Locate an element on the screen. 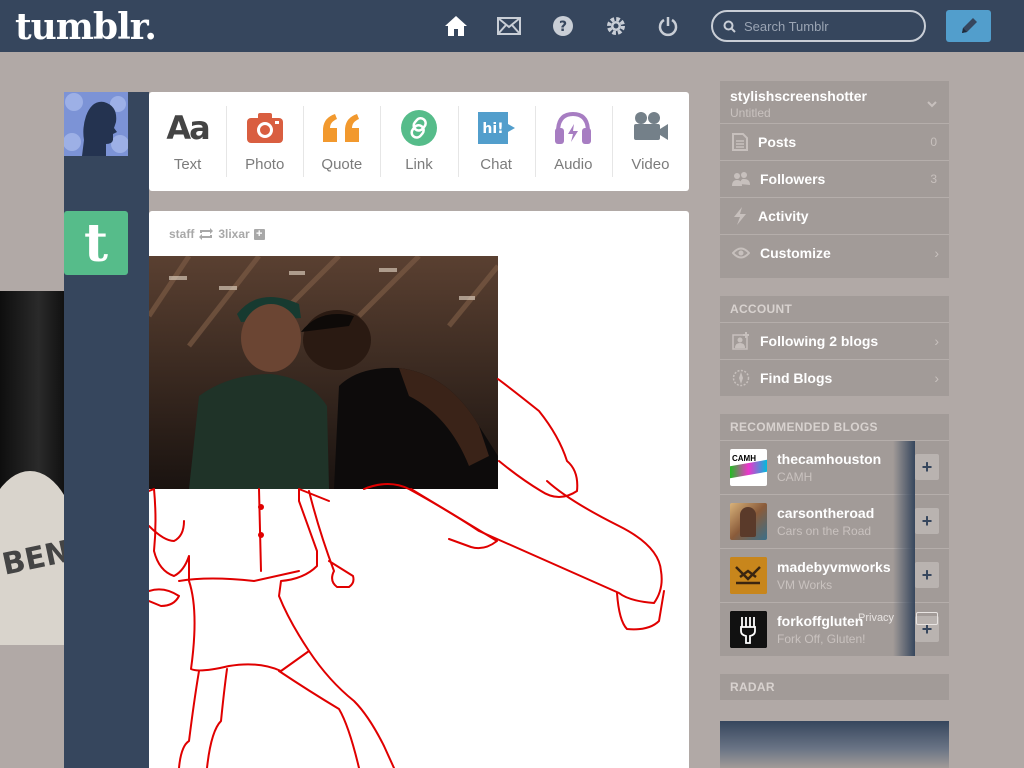 The width and height of the screenshot is (1024, 768). document-icon is located at coordinates (740, 142).